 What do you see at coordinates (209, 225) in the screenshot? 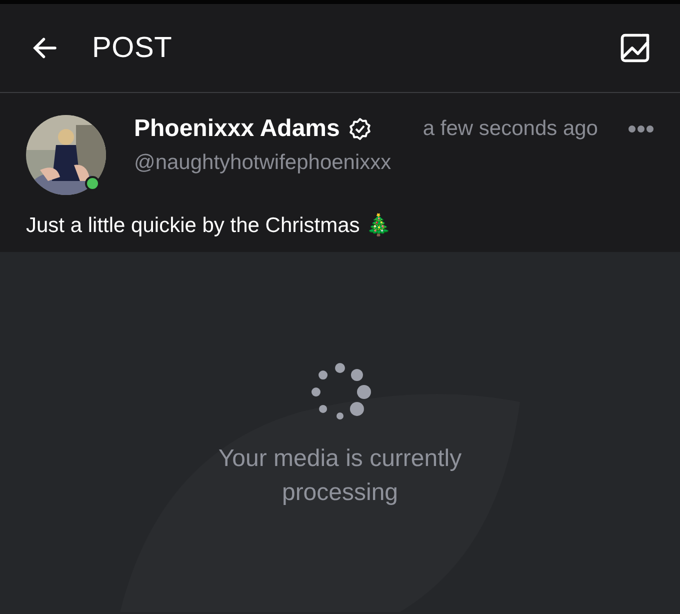
I see `post-text: Just a little quickie by the Christmas 🎄` at bounding box center [209, 225].